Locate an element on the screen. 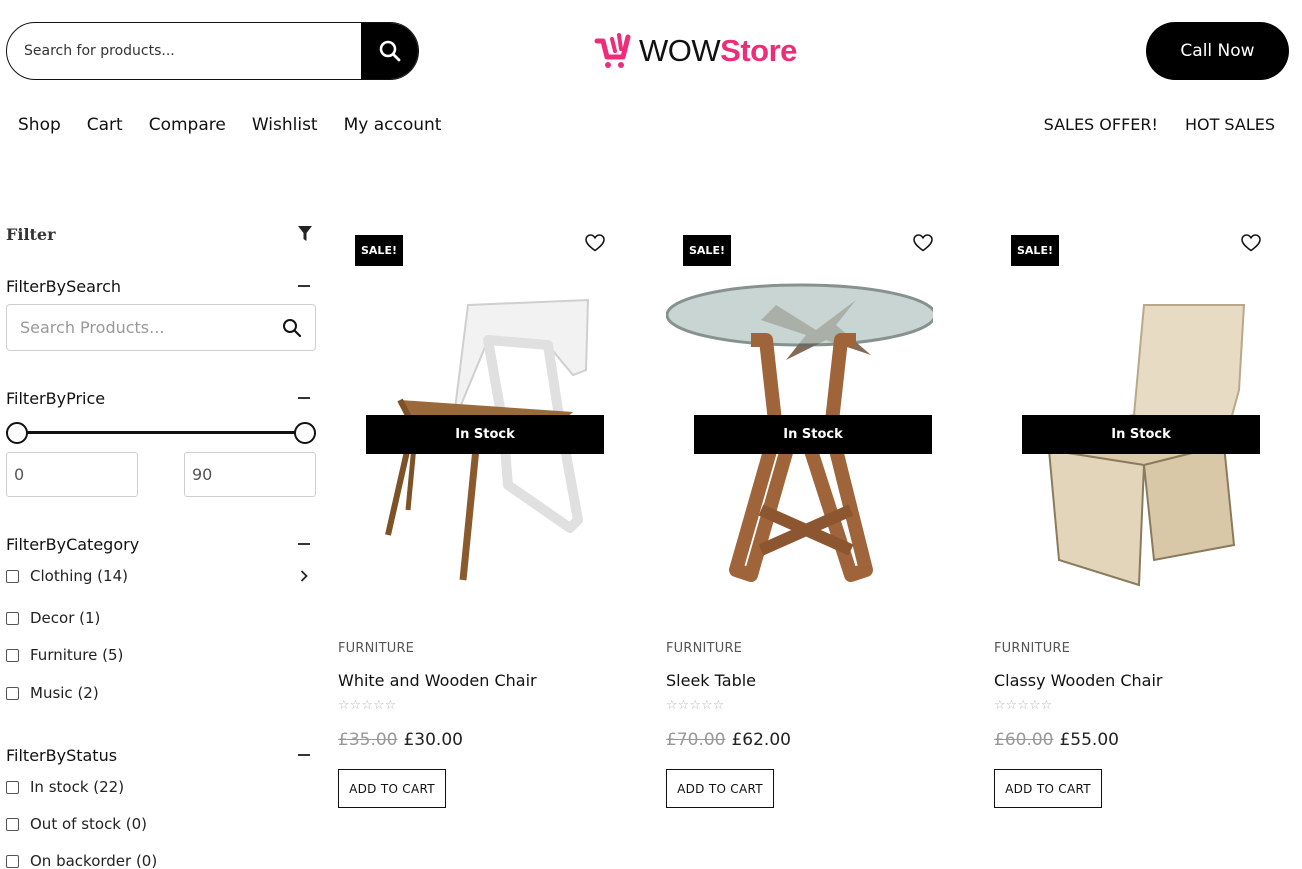 The width and height of the screenshot is (1302, 869). price-min-input is located at coordinates (72, 474).